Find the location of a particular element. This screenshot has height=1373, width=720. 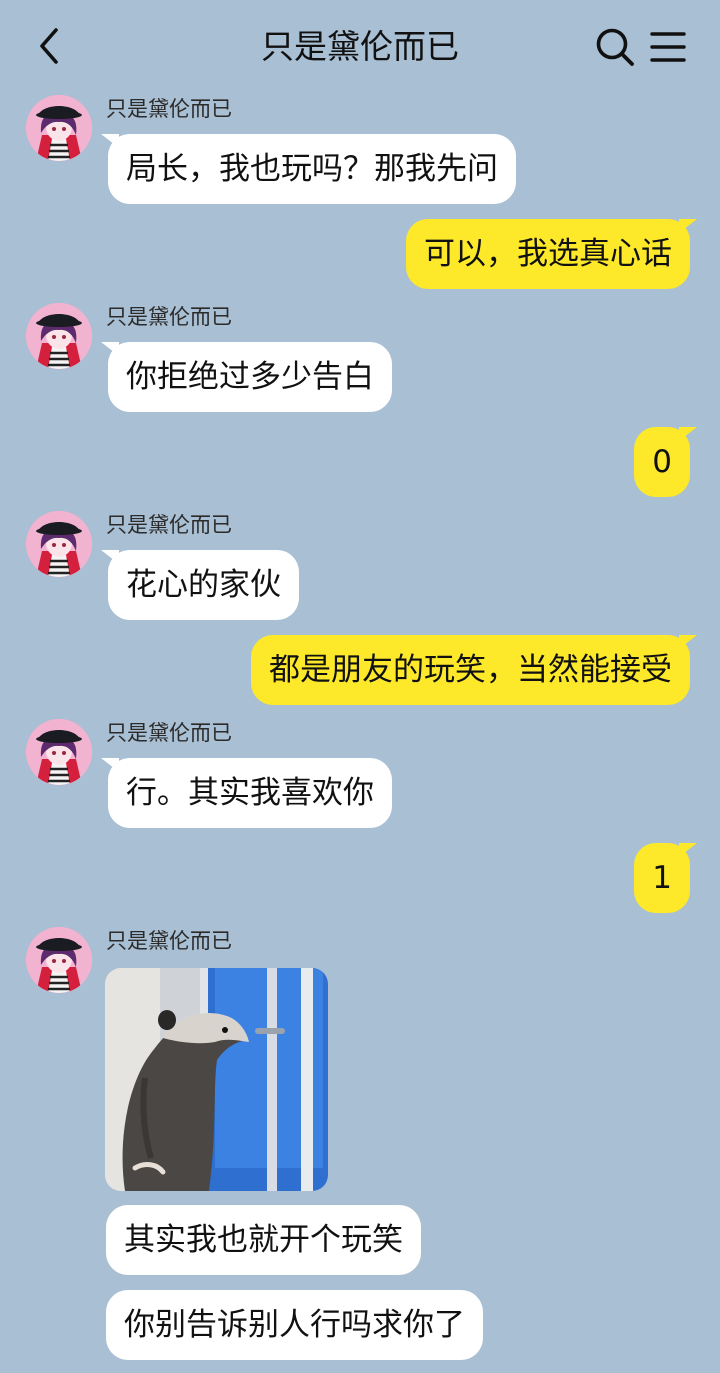

search-icon is located at coordinates (615, 47).